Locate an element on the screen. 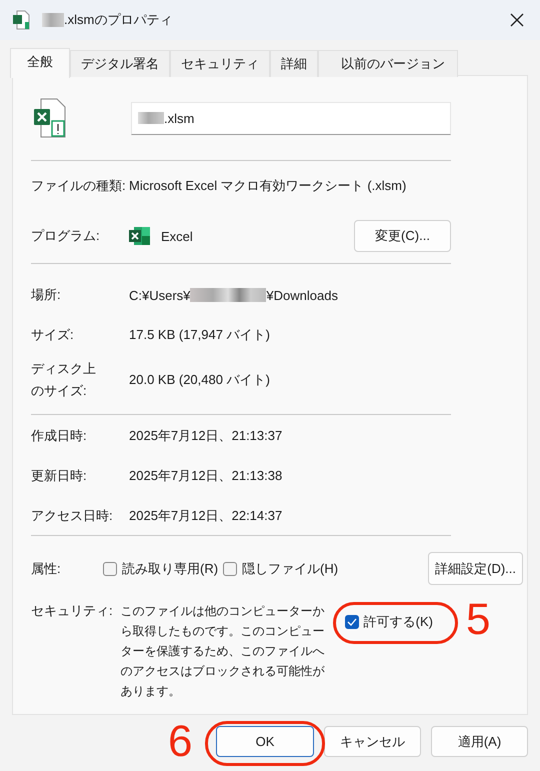 This screenshot has height=771, width=540. step-number: 6 is located at coordinates (180, 742).